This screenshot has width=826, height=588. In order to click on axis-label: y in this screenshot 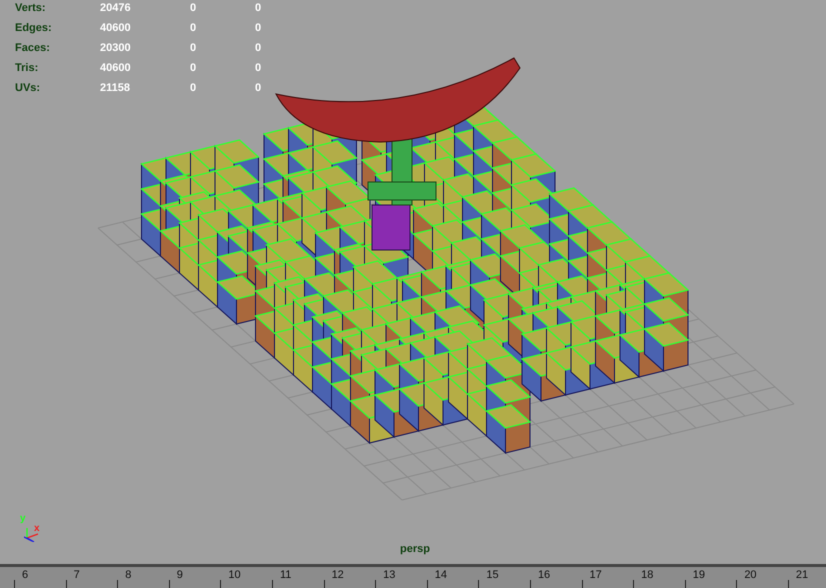, I will do `click(23, 519)`.